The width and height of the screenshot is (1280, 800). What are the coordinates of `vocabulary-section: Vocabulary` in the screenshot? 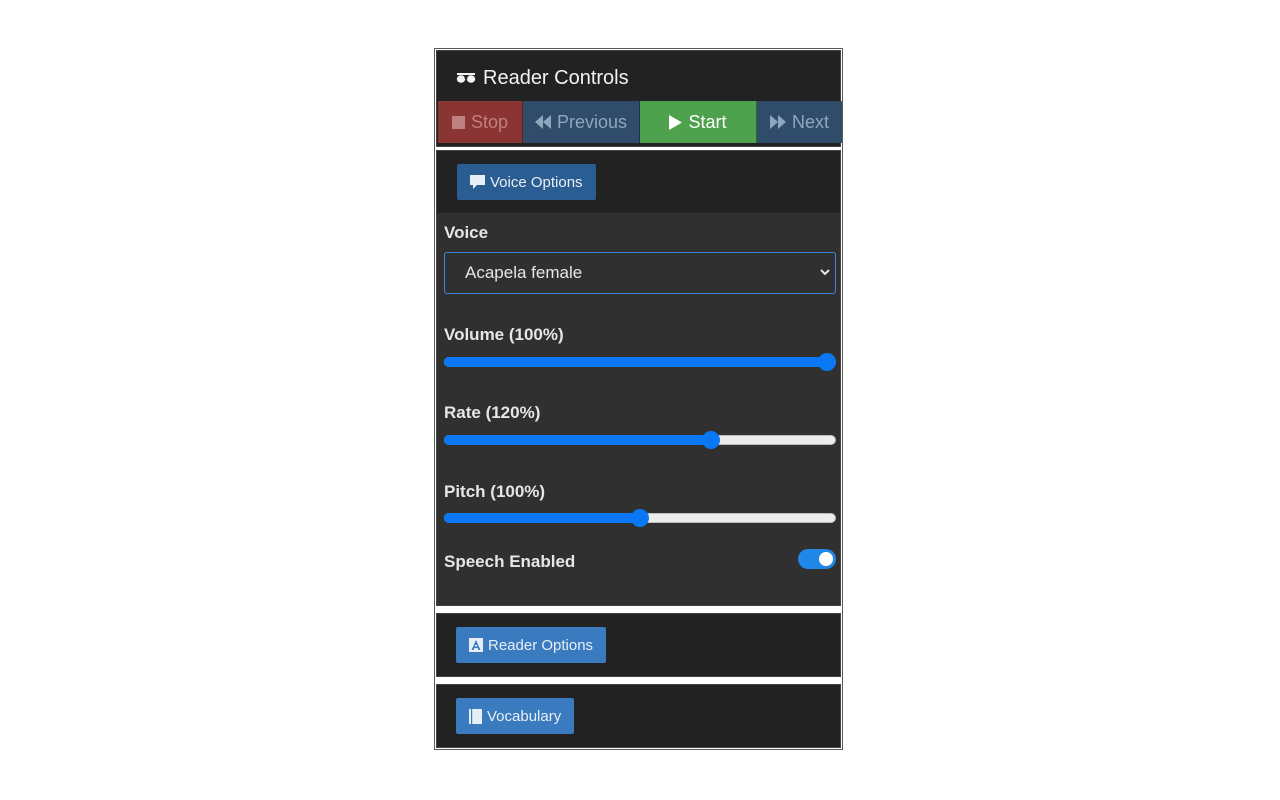 It's located at (638, 716).